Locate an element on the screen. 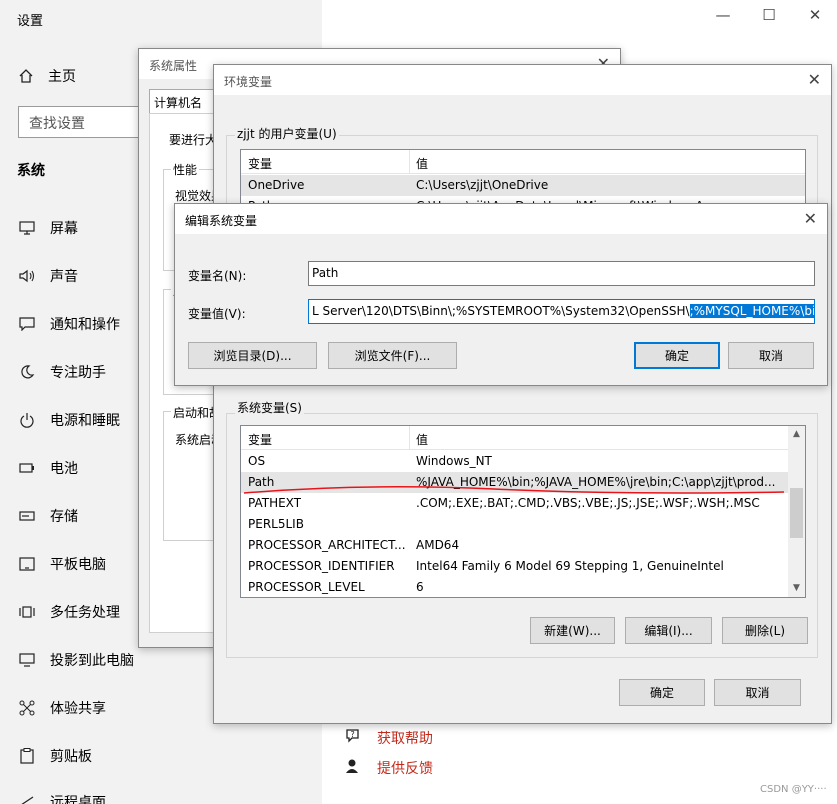 The height and width of the screenshot is (804, 837). nav-label: 投影到此电脑 is located at coordinates (92, 661).